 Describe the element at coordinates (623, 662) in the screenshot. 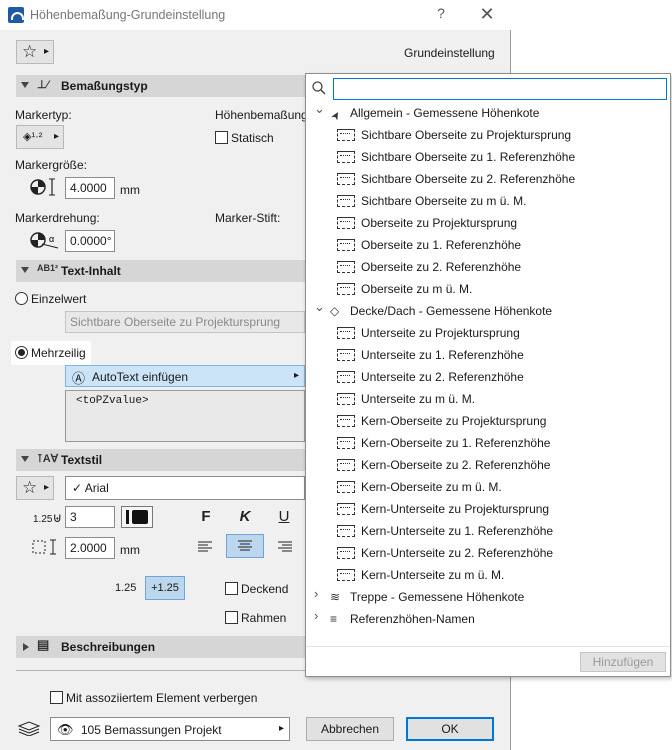

I see `add-button: Hinzufügen` at that location.